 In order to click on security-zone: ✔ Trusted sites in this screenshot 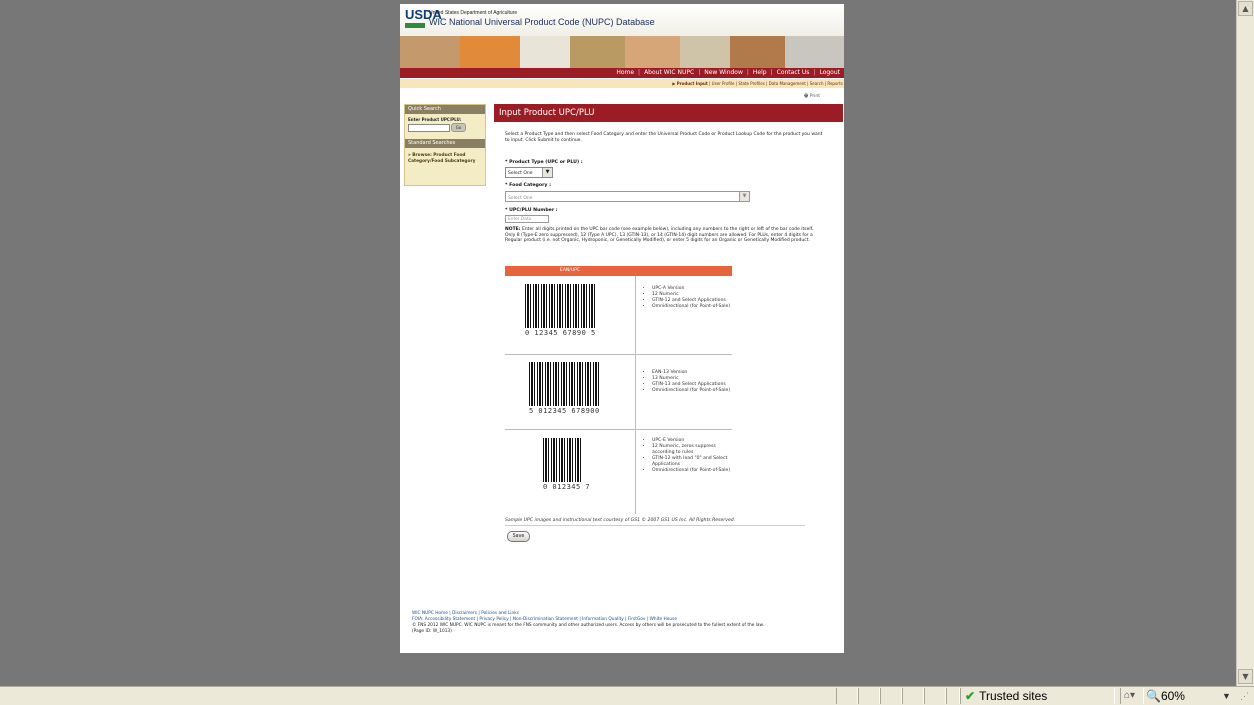, I will do `click(1006, 696)`.